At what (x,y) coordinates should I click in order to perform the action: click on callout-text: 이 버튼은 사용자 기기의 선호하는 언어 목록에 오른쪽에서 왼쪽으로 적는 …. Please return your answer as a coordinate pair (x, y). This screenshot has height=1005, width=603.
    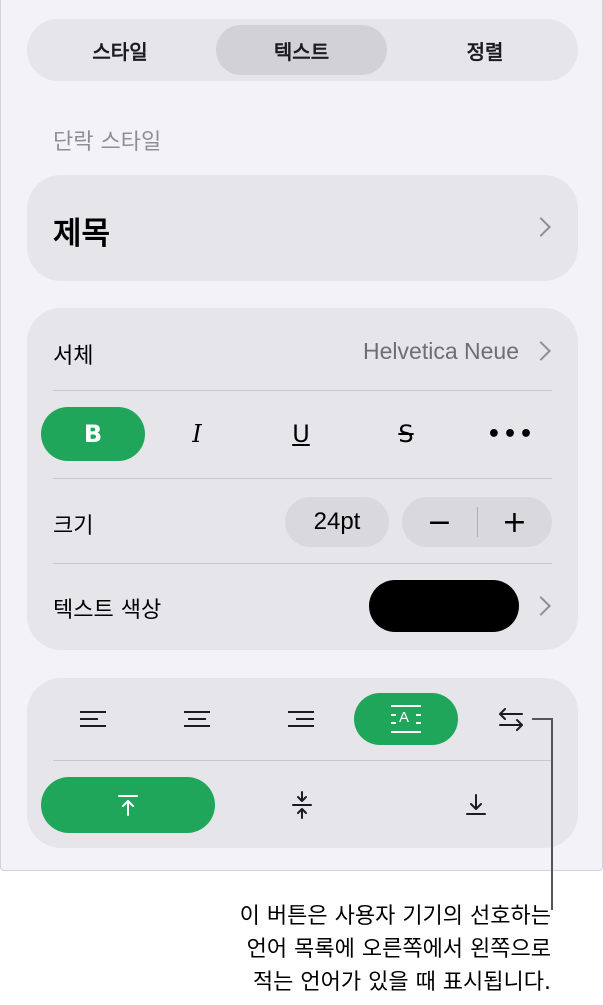
    Looking at the image, I should click on (341, 949).